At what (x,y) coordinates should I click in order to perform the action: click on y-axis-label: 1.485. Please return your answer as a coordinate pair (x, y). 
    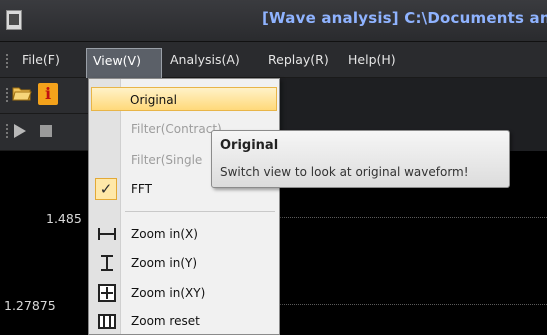
    Looking at the image, I should click on (64, 218).